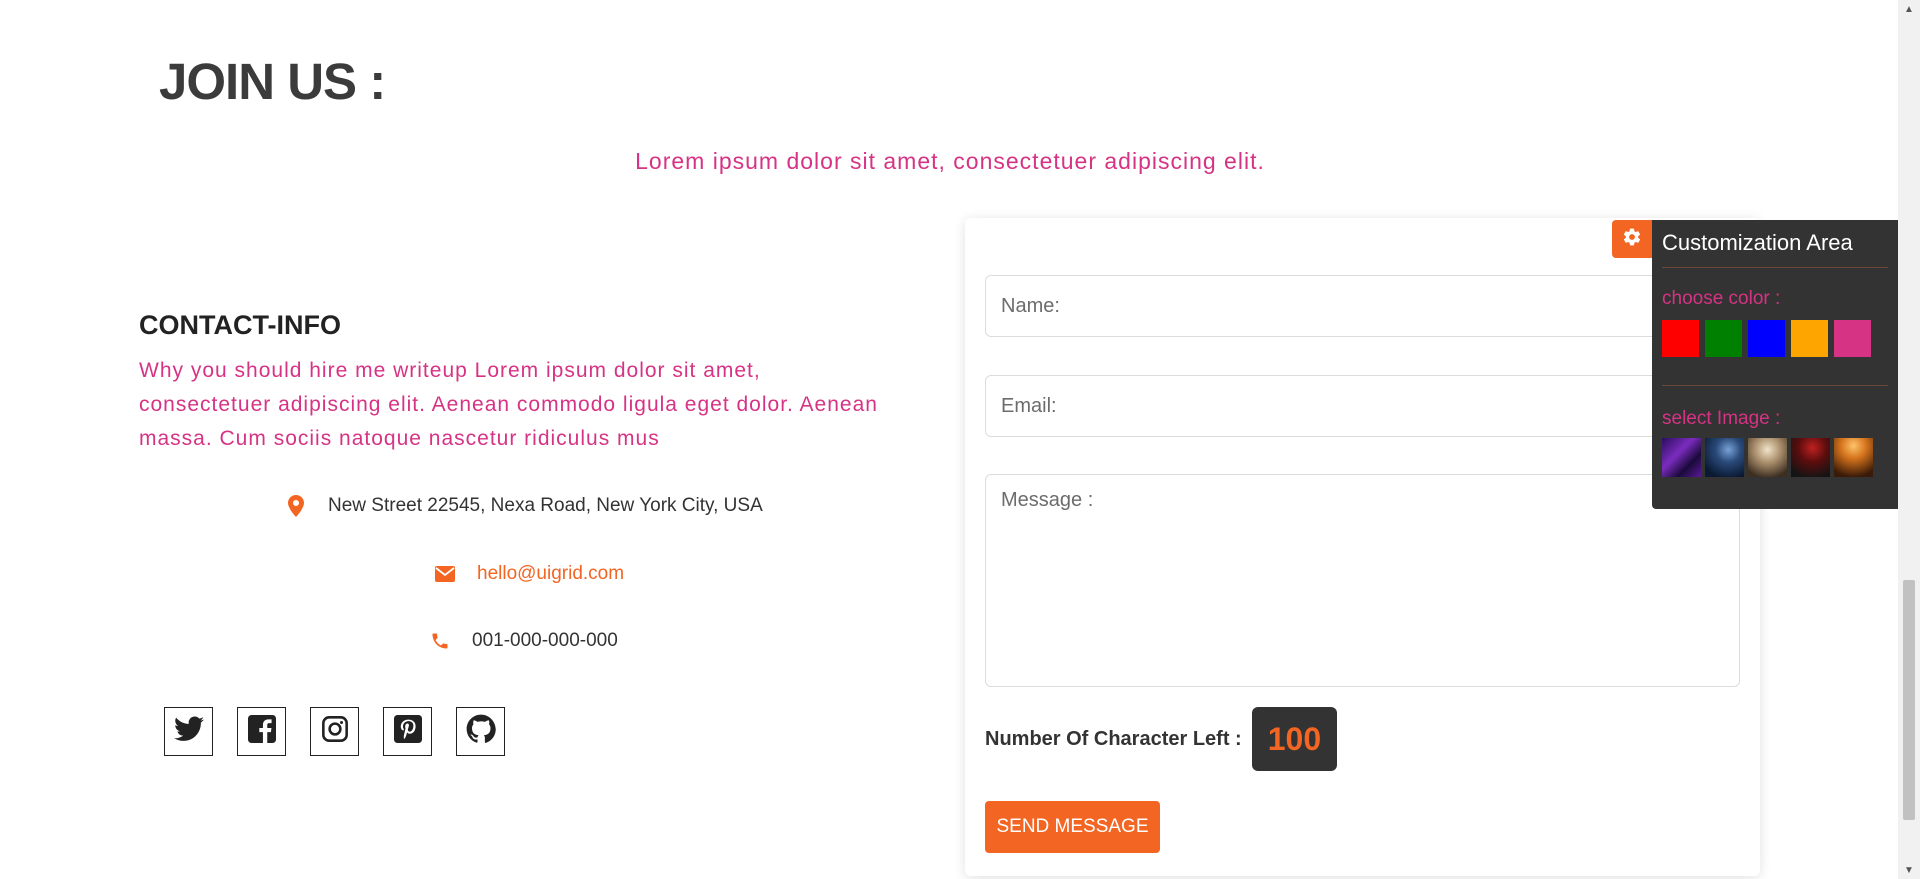 The height and width of the screenshot is (879, 1920). Describe the element at coordinates (1721, 418) in the screenshot. I see `select-image-label: select Image :` at that location.